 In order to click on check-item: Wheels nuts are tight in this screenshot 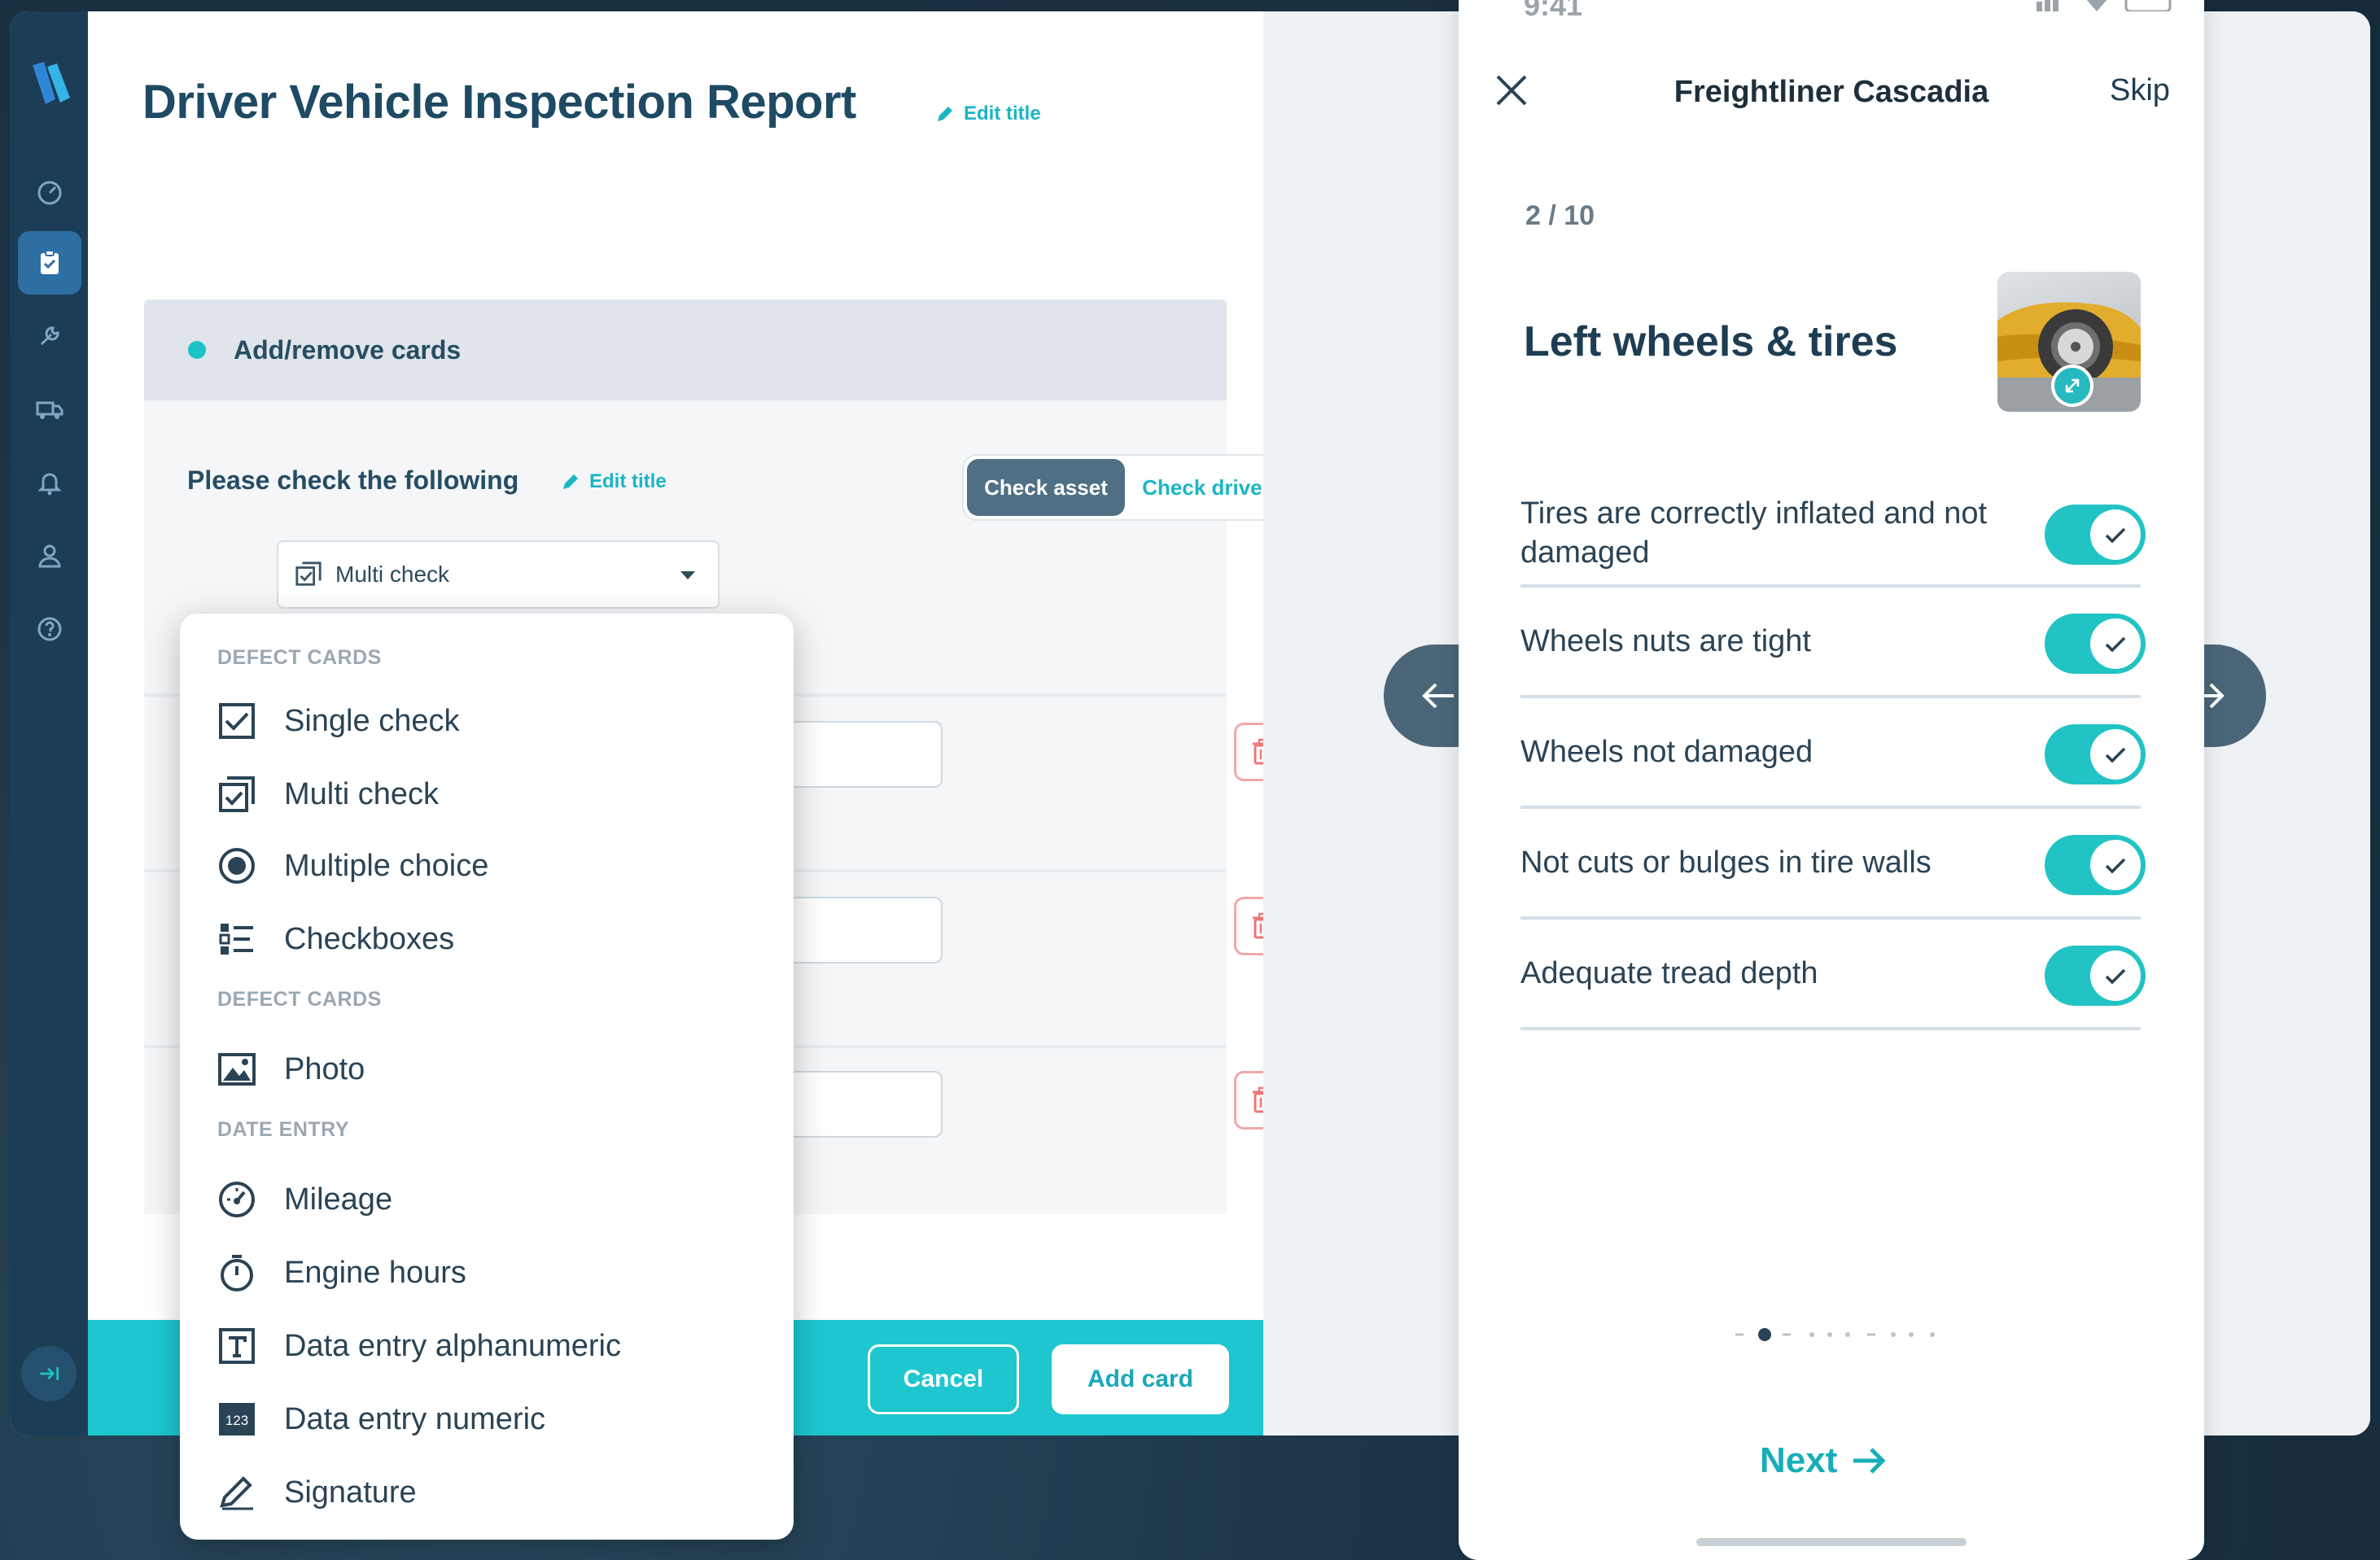, I will do `click(1833, 643)`.